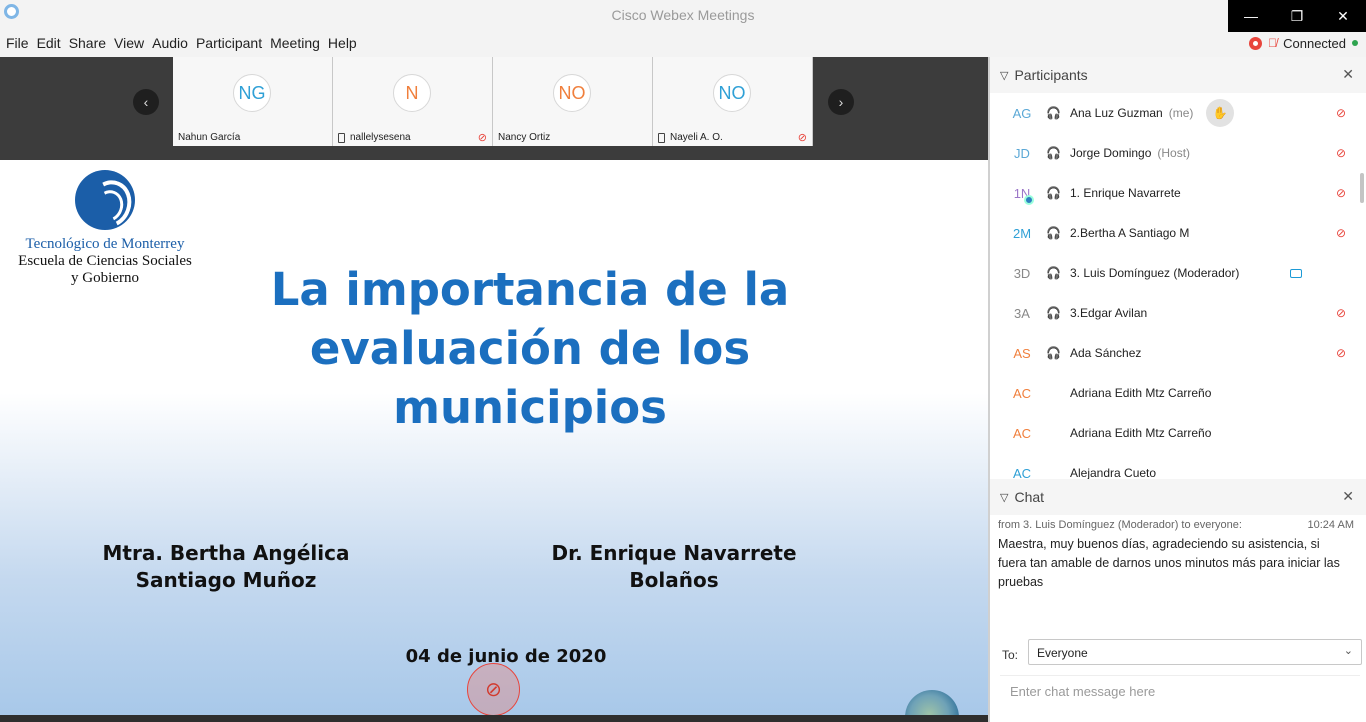  What do you see at coordinates (1296, 273) in the screenshot?
I see `video-camera-icon` at bounding box center [1296, 273].